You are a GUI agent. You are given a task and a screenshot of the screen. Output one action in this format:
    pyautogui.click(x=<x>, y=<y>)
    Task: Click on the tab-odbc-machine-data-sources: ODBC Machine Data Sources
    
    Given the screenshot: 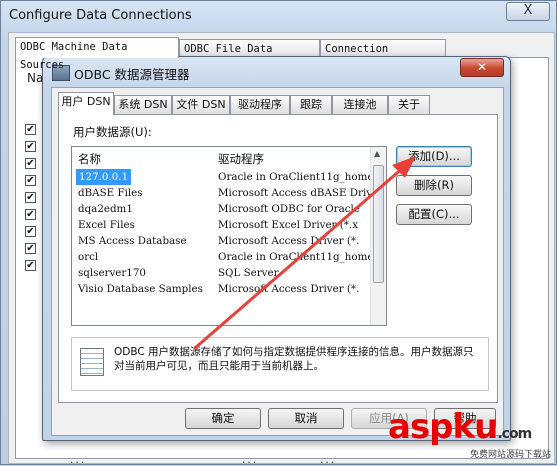 What is the action you would take?
    pyautogui.click(x=97, y=54)
    